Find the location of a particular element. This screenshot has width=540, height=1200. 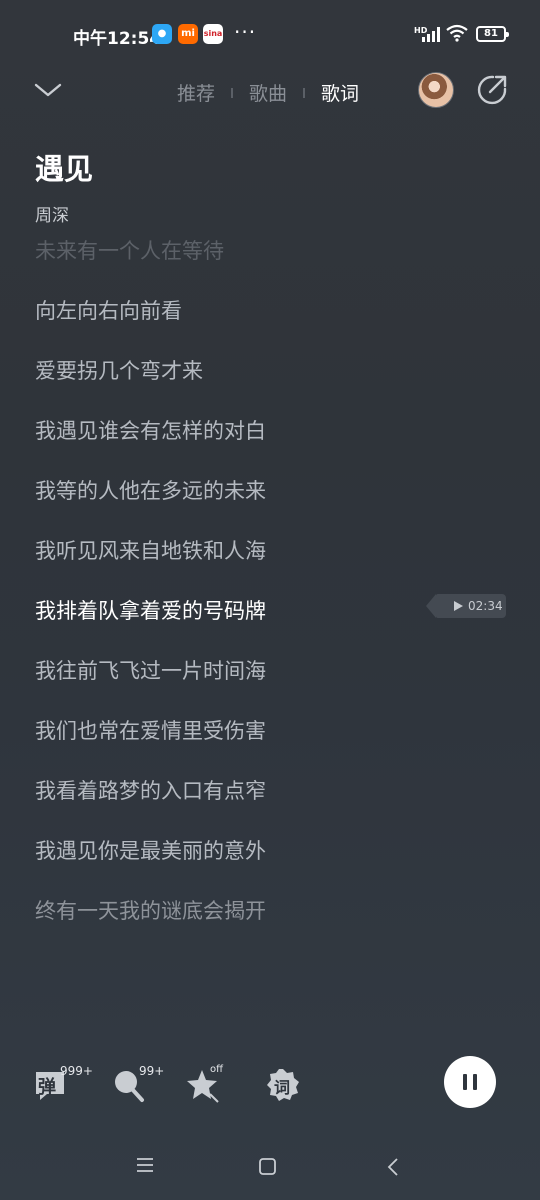

play-icon is located at coordinates (458, 606).